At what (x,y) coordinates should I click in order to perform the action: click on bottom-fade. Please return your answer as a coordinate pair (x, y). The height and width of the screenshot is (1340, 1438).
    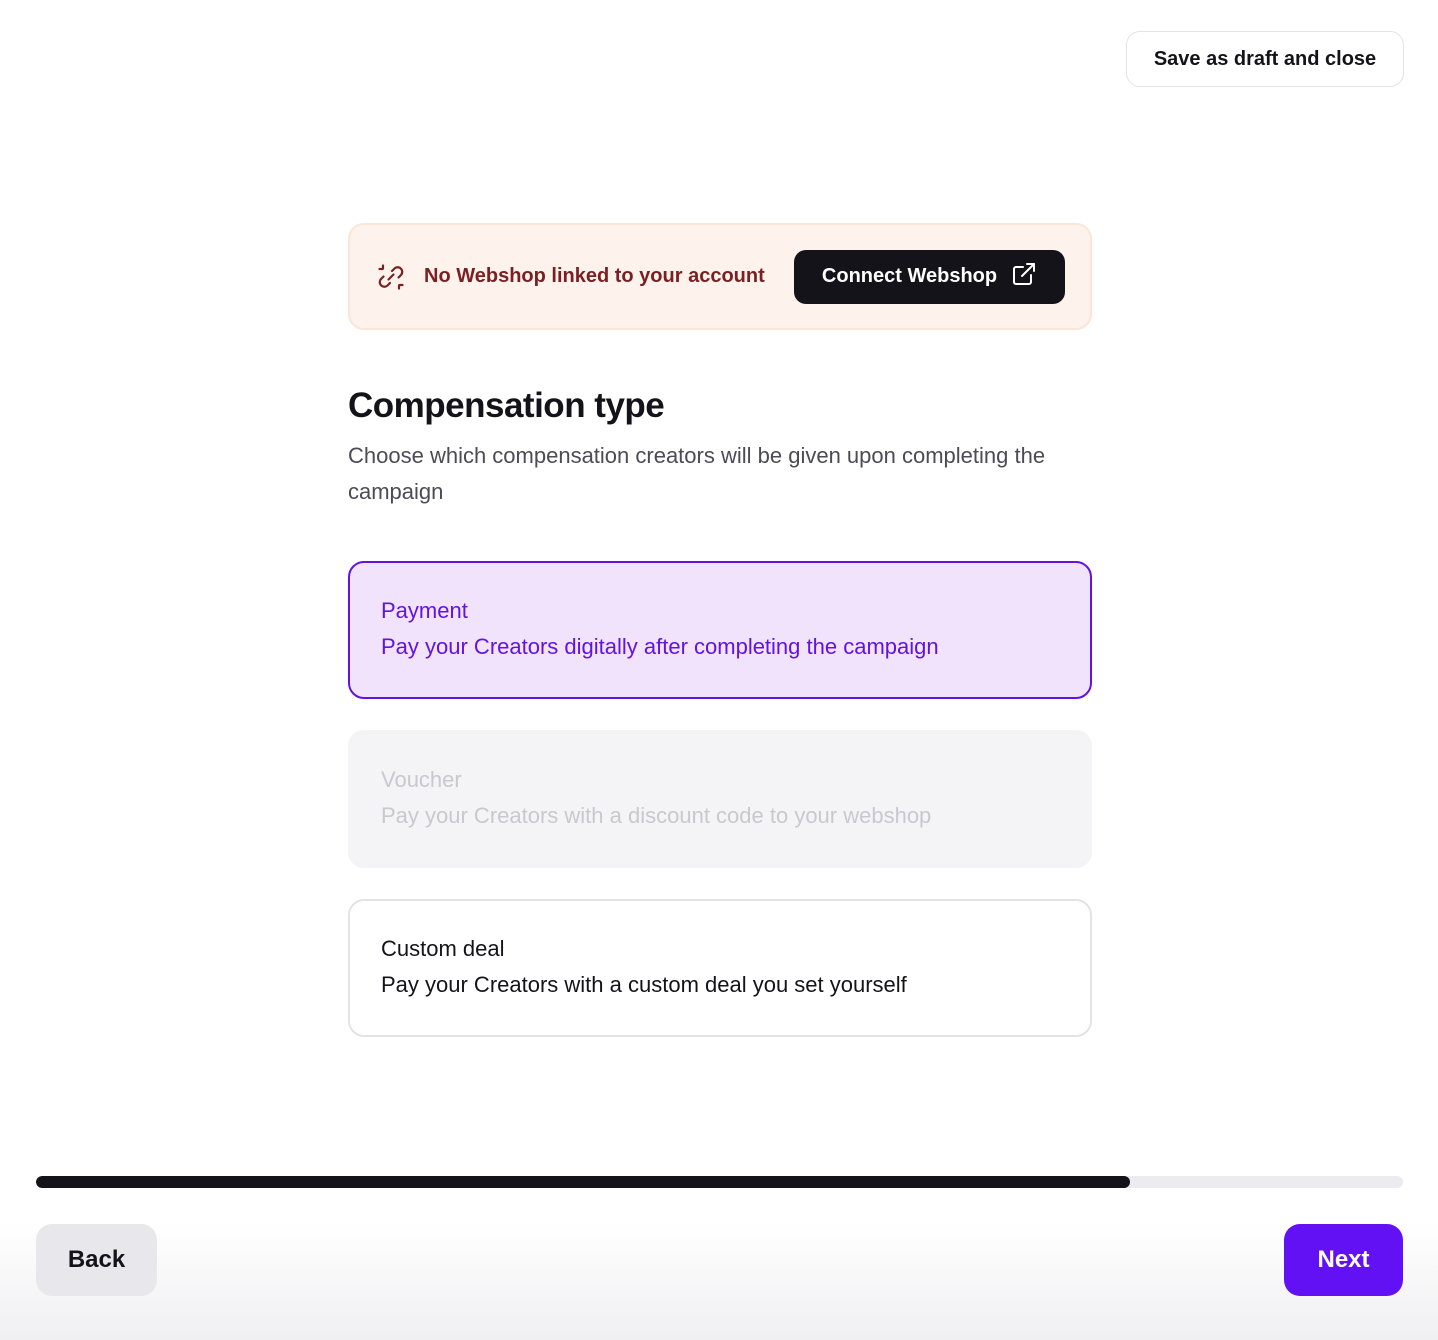
    Looking at the image, I should click on (719, 1280).